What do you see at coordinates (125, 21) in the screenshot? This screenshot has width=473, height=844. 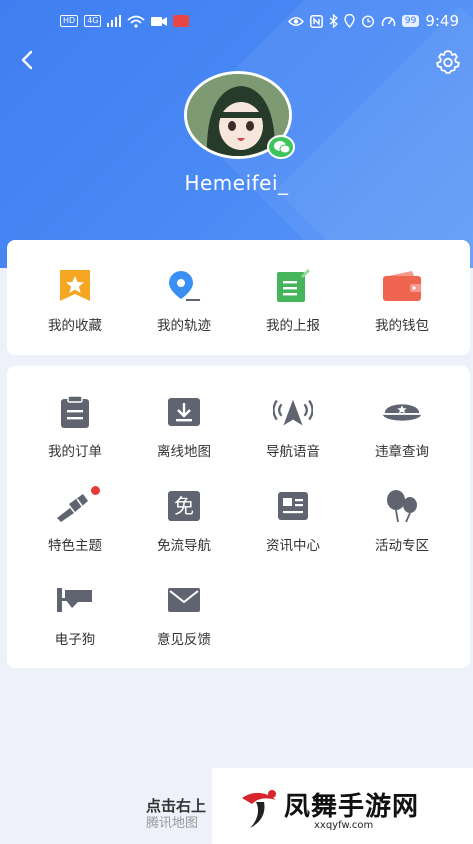 I see `status-left: HD 4G` at bounding box center [125, 21].